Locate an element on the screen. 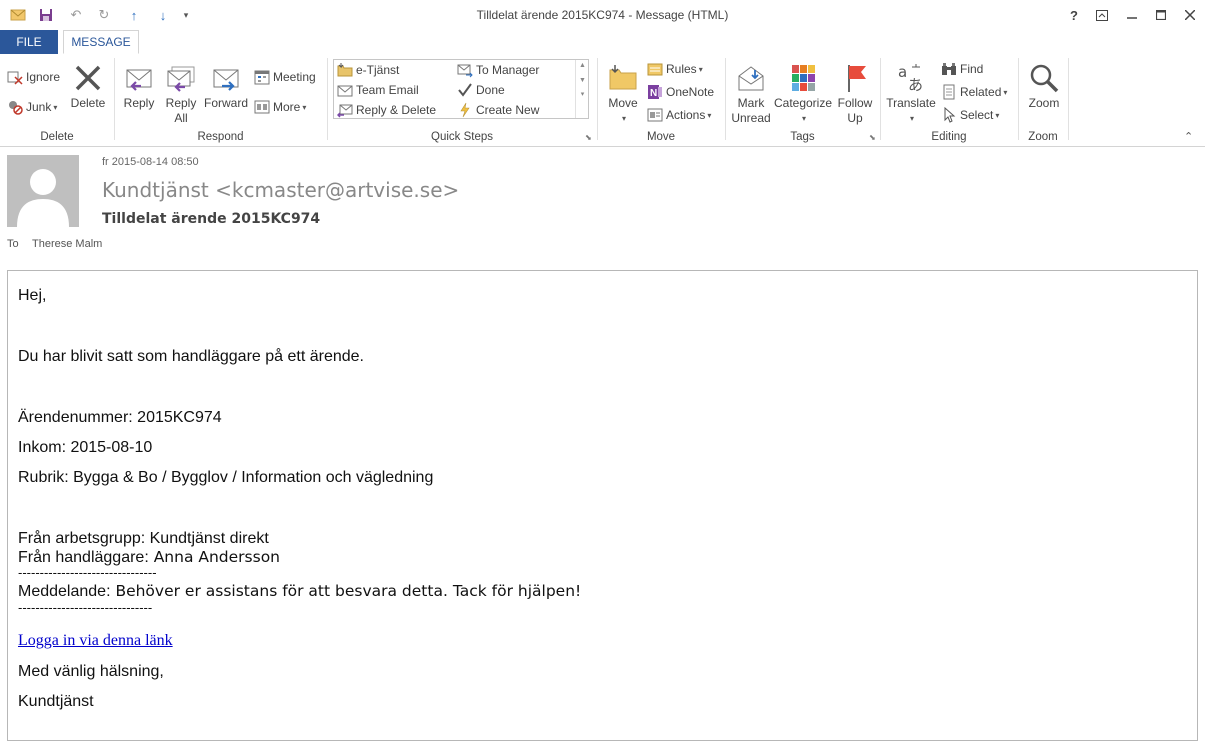 The height and width of the screenshot is (749, 1205). ribbon-display-options-icon is located at coordinates (1102, 15).